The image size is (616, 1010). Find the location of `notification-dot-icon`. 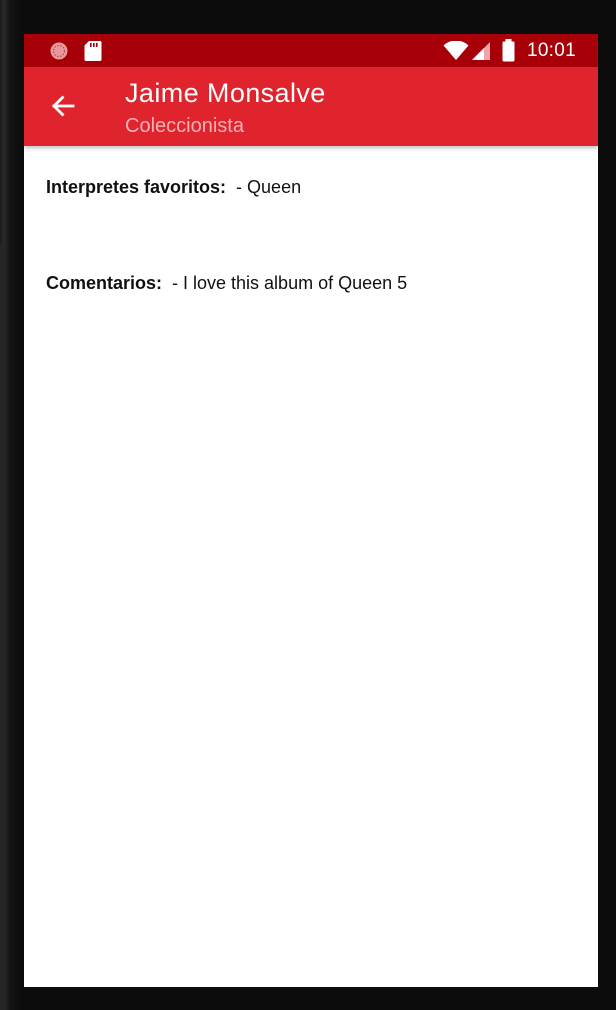

notification-dot-icon is located at coordinates (59, 53).